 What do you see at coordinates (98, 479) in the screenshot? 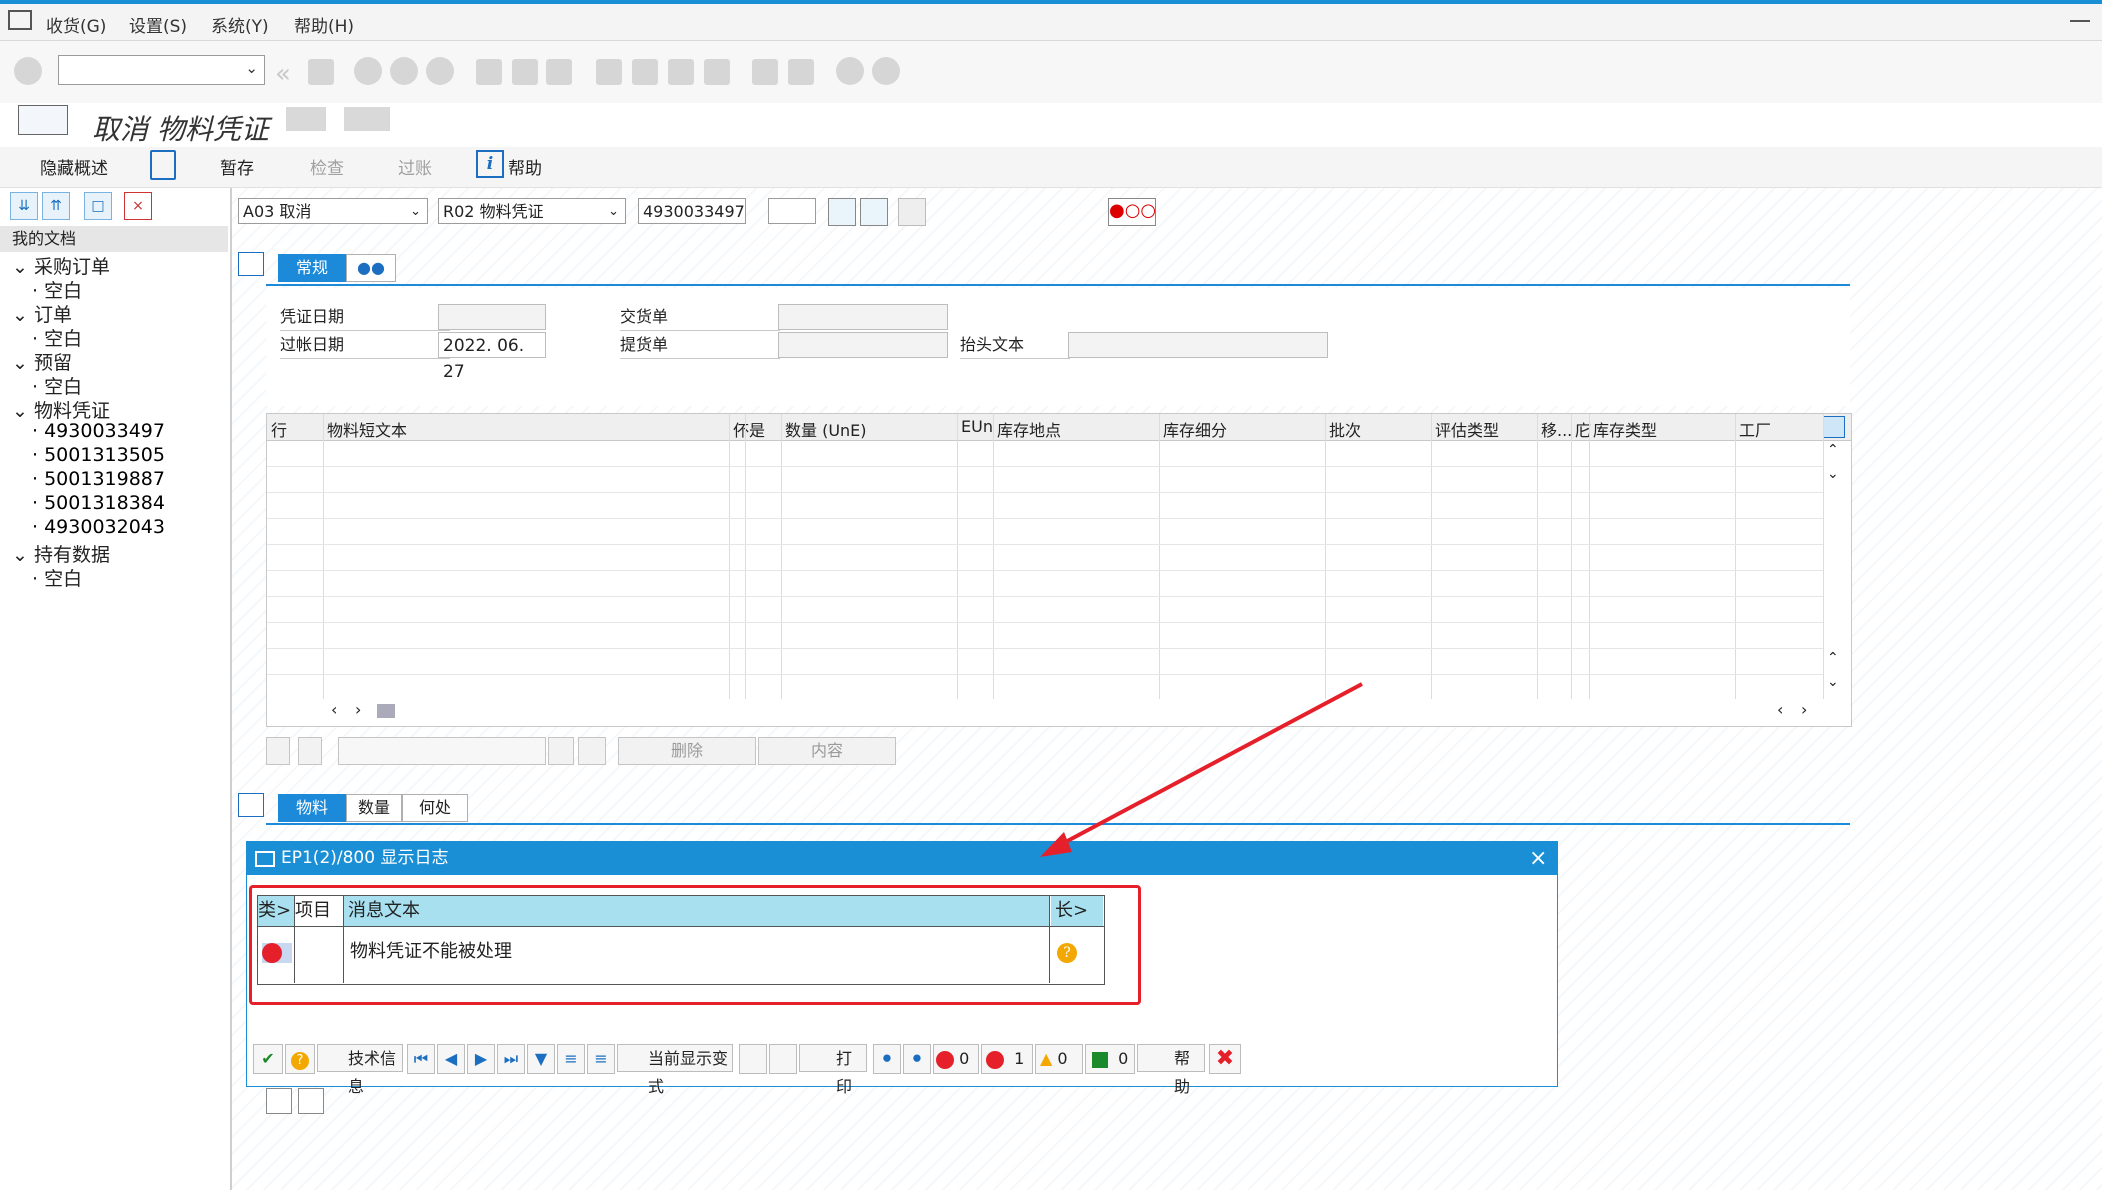
I see `tree-leaf-doc: · 5001319887` at bounding box center [98, 479].